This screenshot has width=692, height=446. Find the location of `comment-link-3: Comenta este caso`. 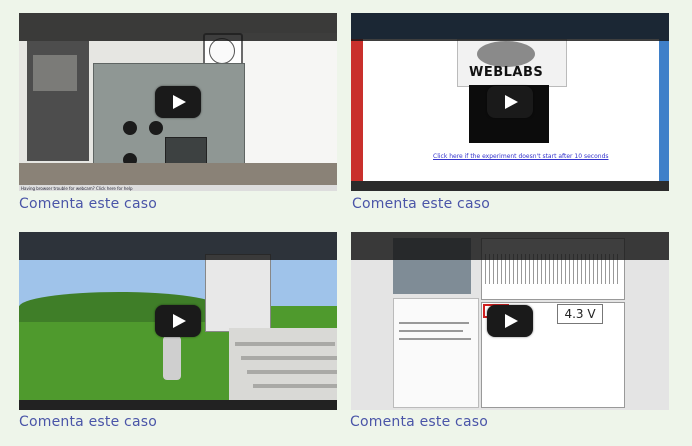

comment-link-3: Comenta este caso is located at coordinates (88, 422).